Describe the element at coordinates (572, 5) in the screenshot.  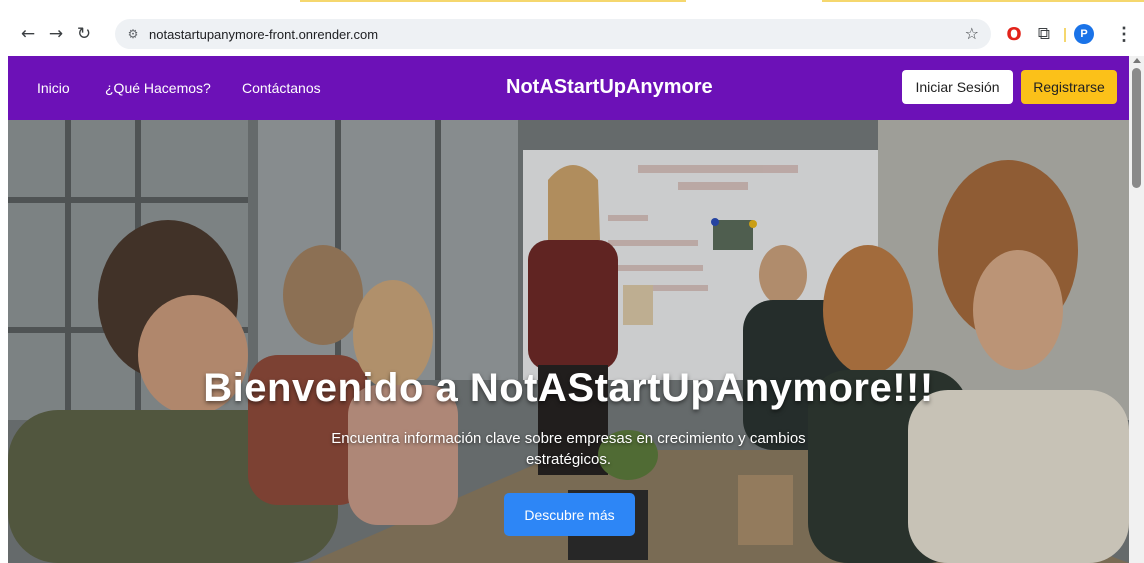
I see `tab-strip` at that location.